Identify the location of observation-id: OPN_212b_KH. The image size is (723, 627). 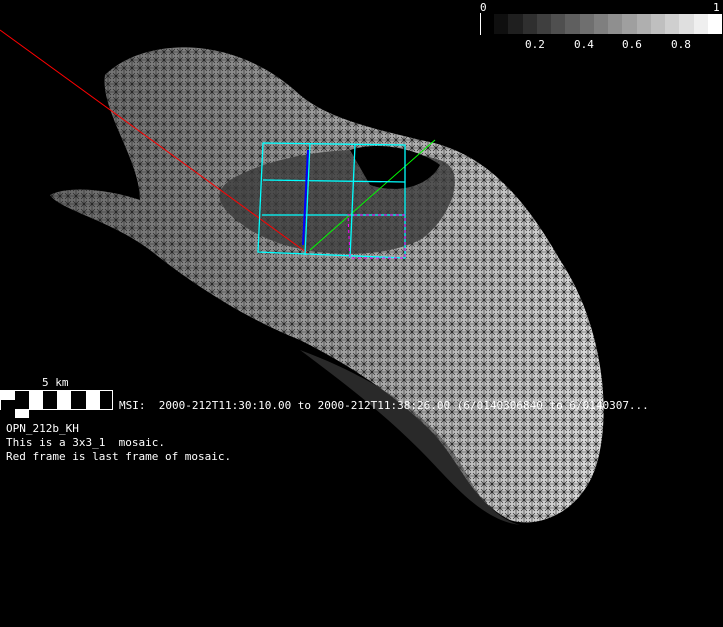
(42, 428).